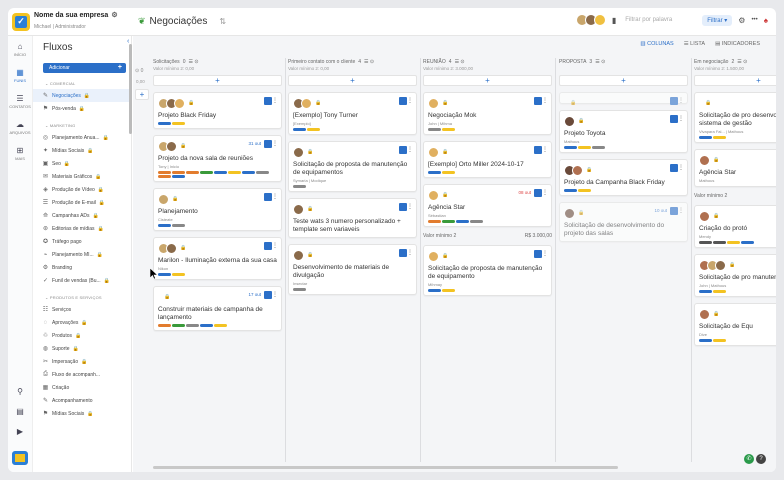 The width and height of the screenshot is (784, 480). I want to click on view-tab-colunas: ▥ COLUNAS, so click(656, 44).